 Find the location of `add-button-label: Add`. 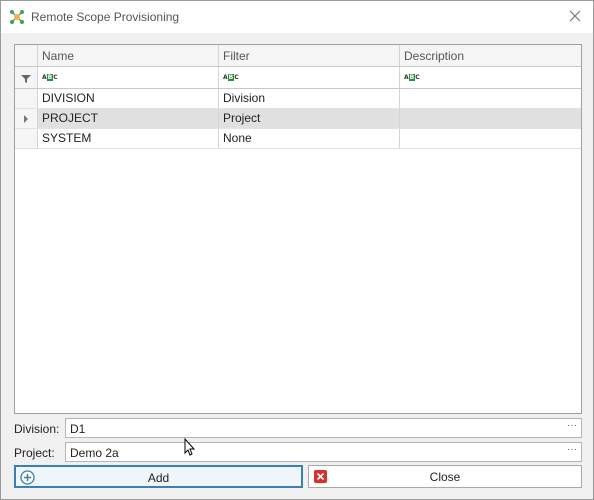

add-button-label: Add is located at coordinates (158, 478).